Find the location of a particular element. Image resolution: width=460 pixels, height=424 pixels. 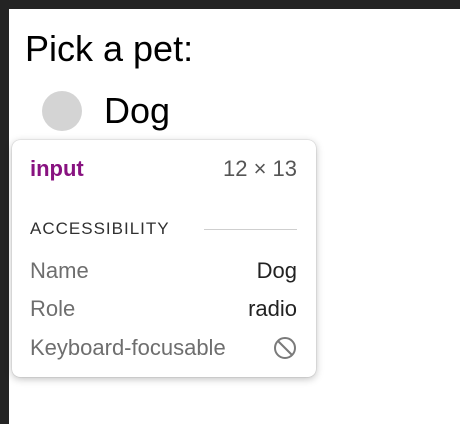

radio-label: Dog is located at coordinates (137, 111).